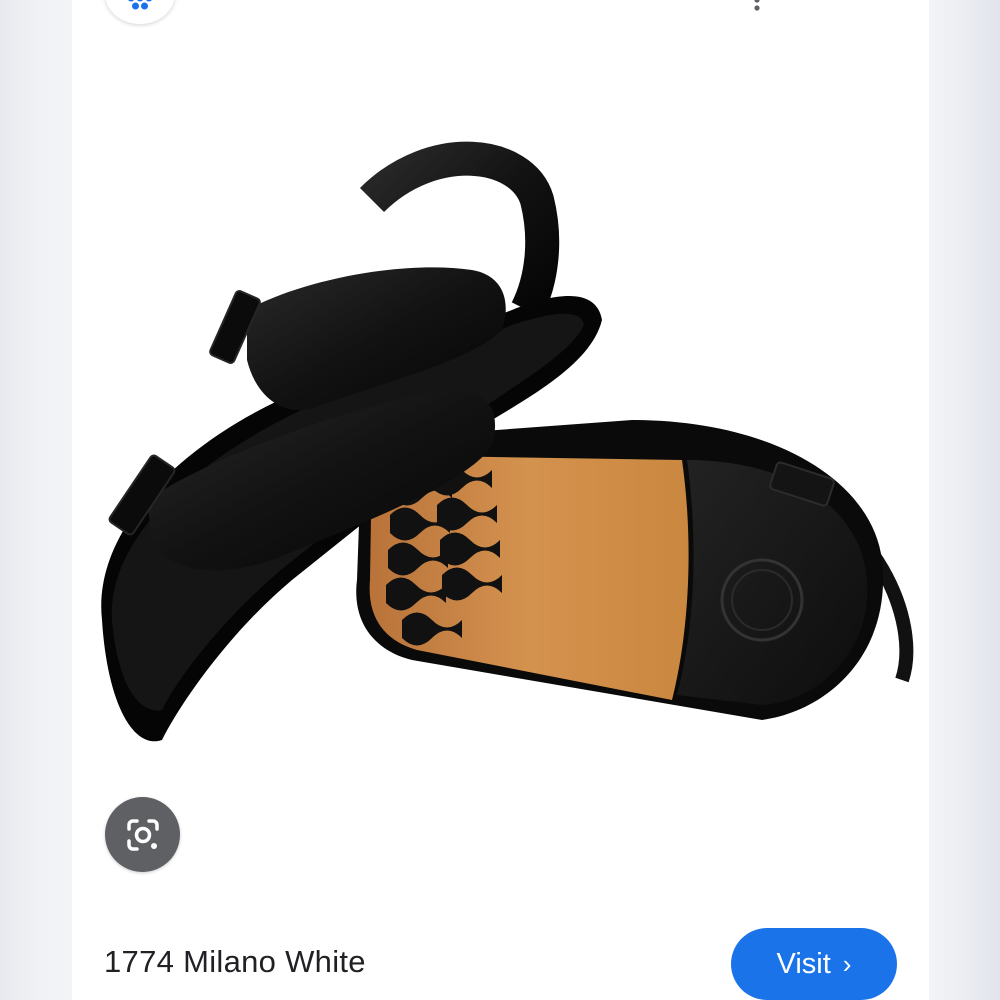 The width and height of the screenshot is (1000, 1000). What do you see at coordinates (847, 964) in the screenshot?
I see `chevron-right-icon: ›` at bounding box center [847, 964].